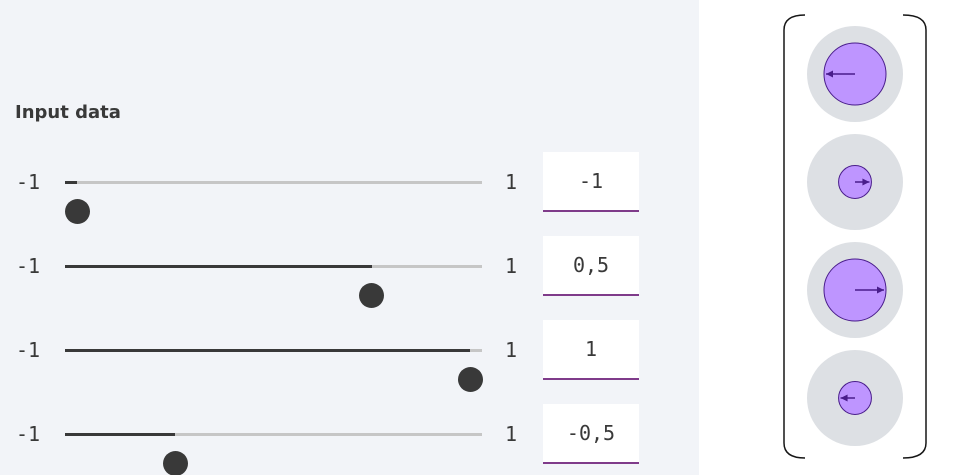  Describe the element at coordinates (591, 266) in the screenshot. I see `value-input: 0,5` at that location.